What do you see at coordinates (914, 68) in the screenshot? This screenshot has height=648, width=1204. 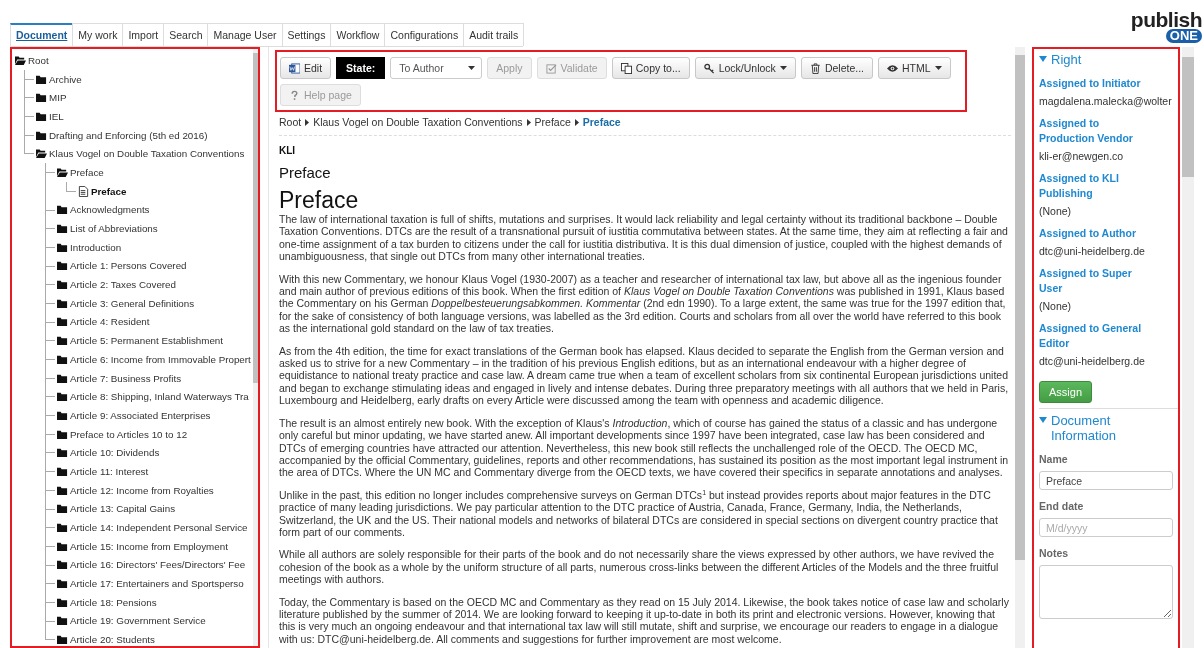 I see `toolbar-button: HTML` at bounding box center [914, 68].